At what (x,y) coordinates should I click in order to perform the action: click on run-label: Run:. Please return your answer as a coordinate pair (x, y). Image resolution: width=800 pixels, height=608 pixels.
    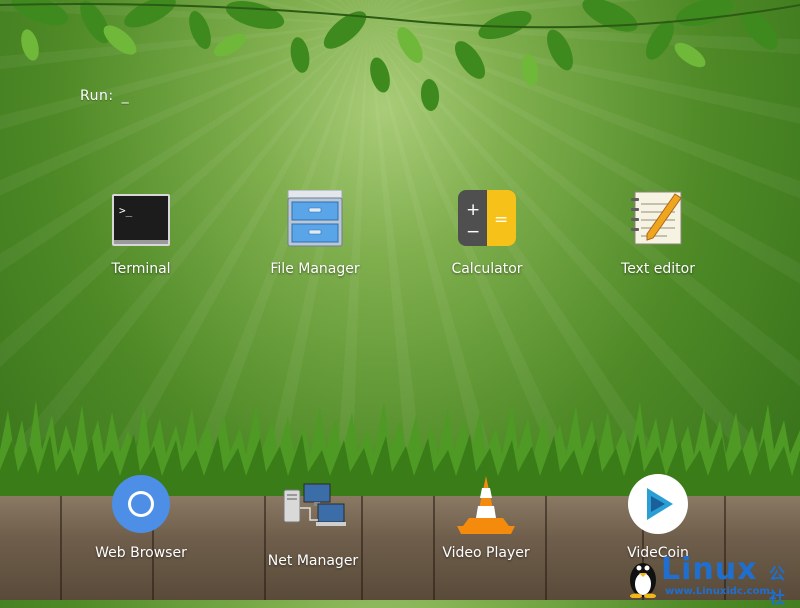
    Looking at the image, I should click on (97, 96).